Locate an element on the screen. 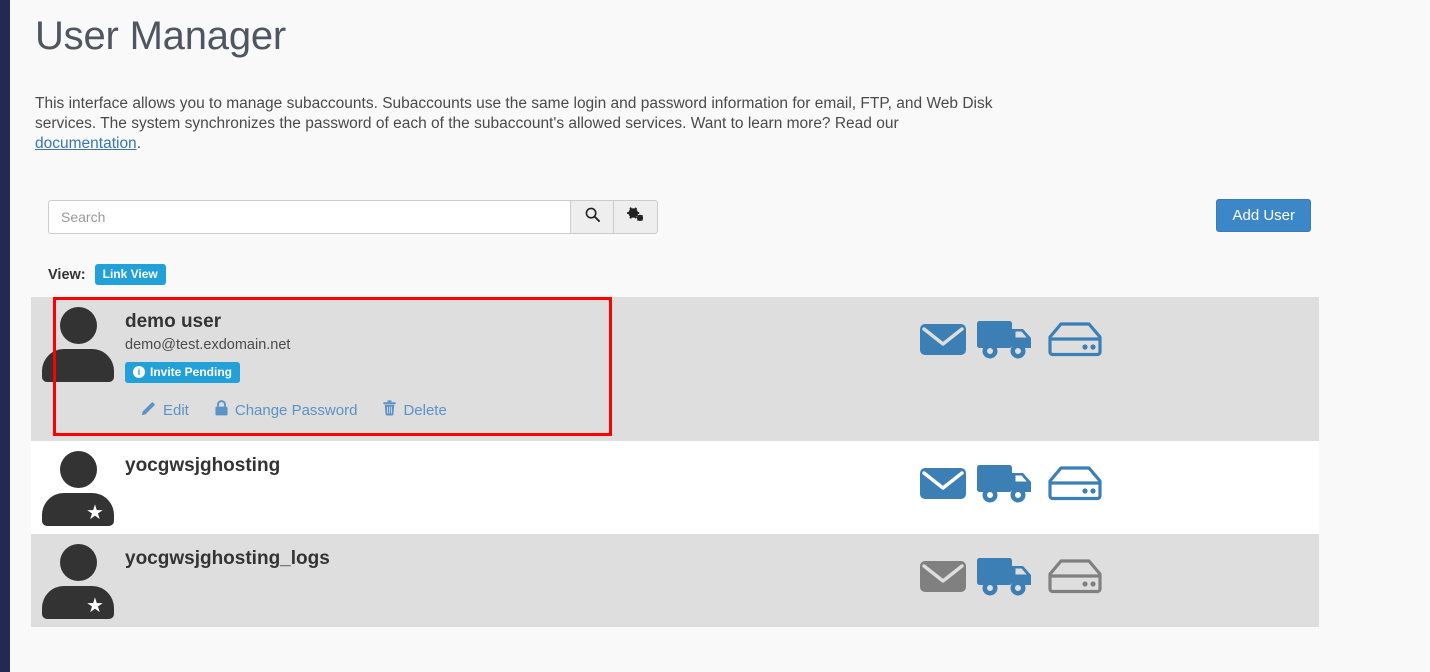 Image resolution: width=1430 pixels, height=672 pixels. table-row: ★ yocgwsjghosting_logs is located at coordinates (675, 580).